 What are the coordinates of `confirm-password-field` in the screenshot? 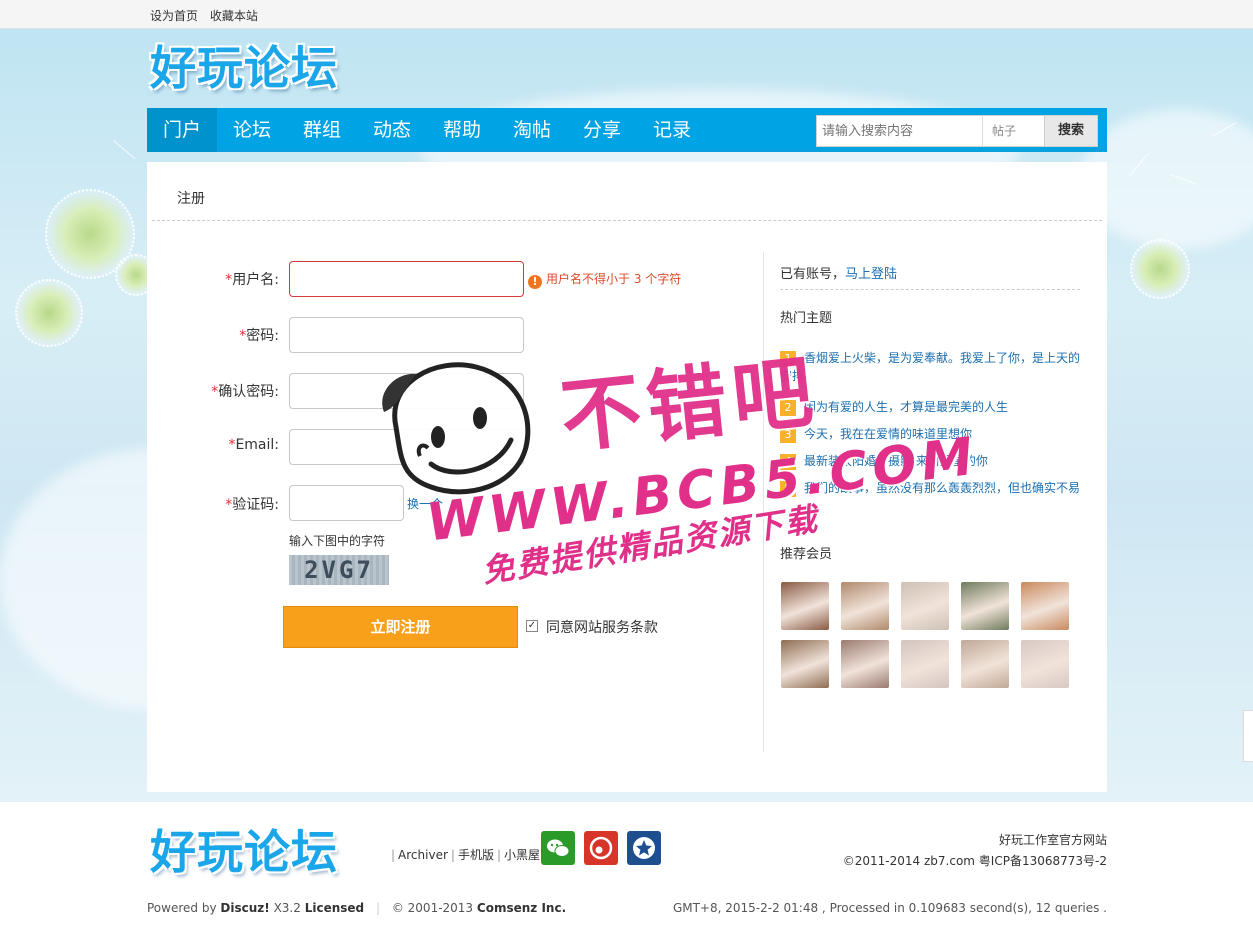 It's located at (406, 391).